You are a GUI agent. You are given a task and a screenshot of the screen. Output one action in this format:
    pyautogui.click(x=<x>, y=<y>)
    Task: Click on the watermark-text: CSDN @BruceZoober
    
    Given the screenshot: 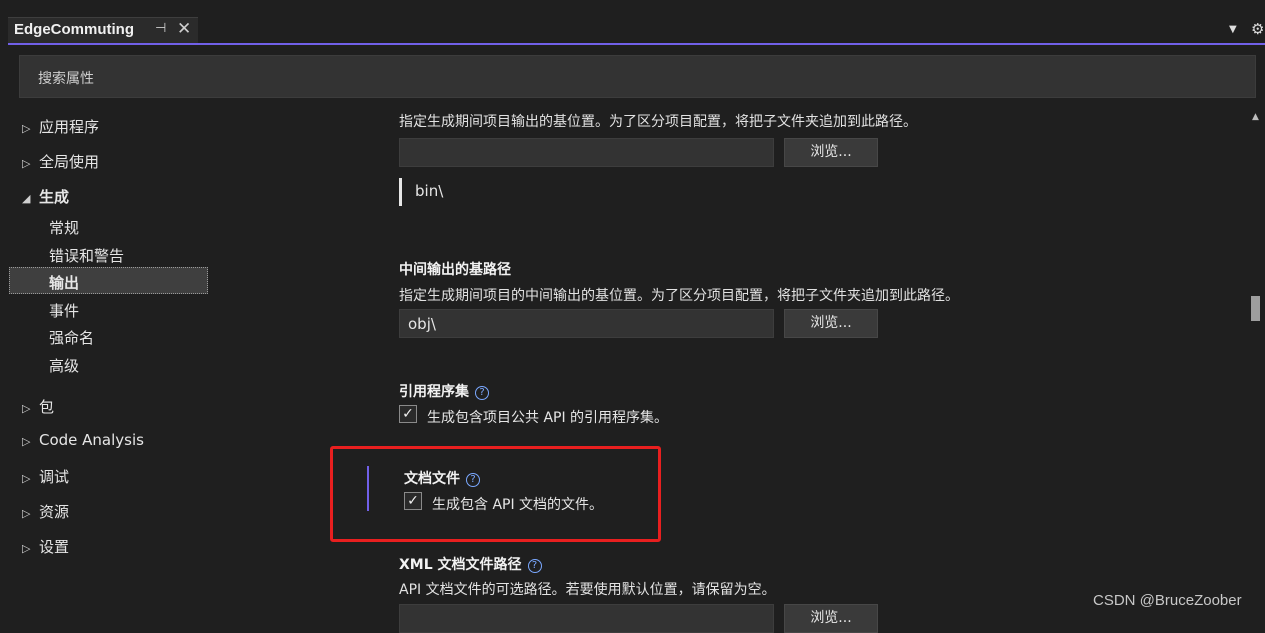 What is the action you would take?
    pyautogui.click(x=1167, y=600)
    